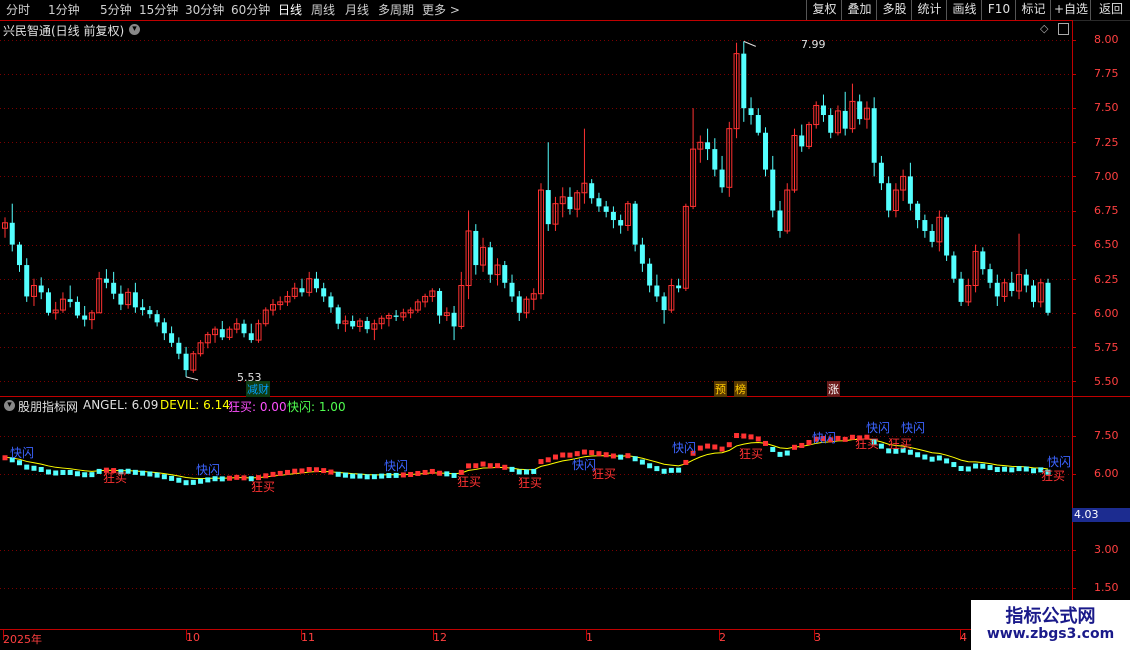 The width and height of the screenshot is (1130, 650). Describe the element at coordinates (193, 637) in the screenshot. I see `date-tick: 10` at that location.